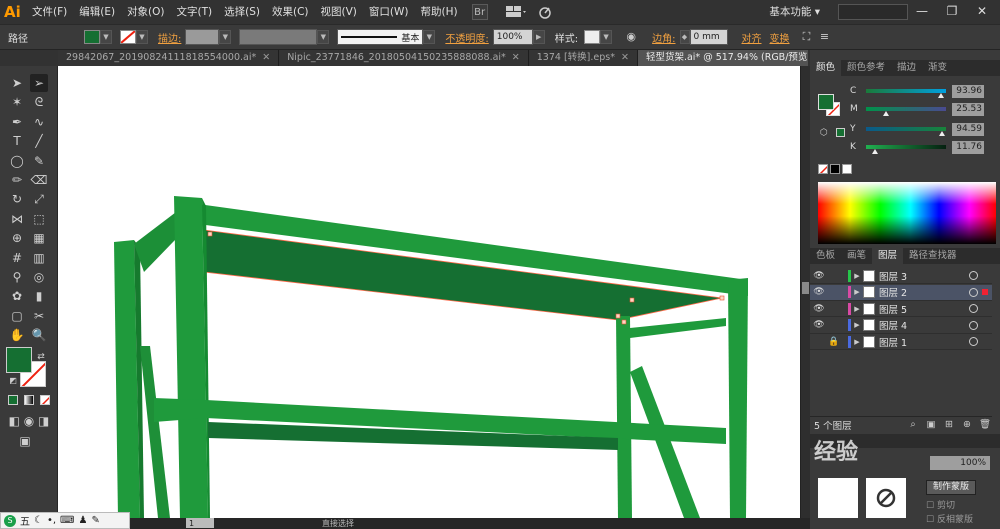 This screenshot has width=1000, height=529. Describe the element at coordinates (663, 37) in the screenshot. I see `corner-label: 边角:` at that location.